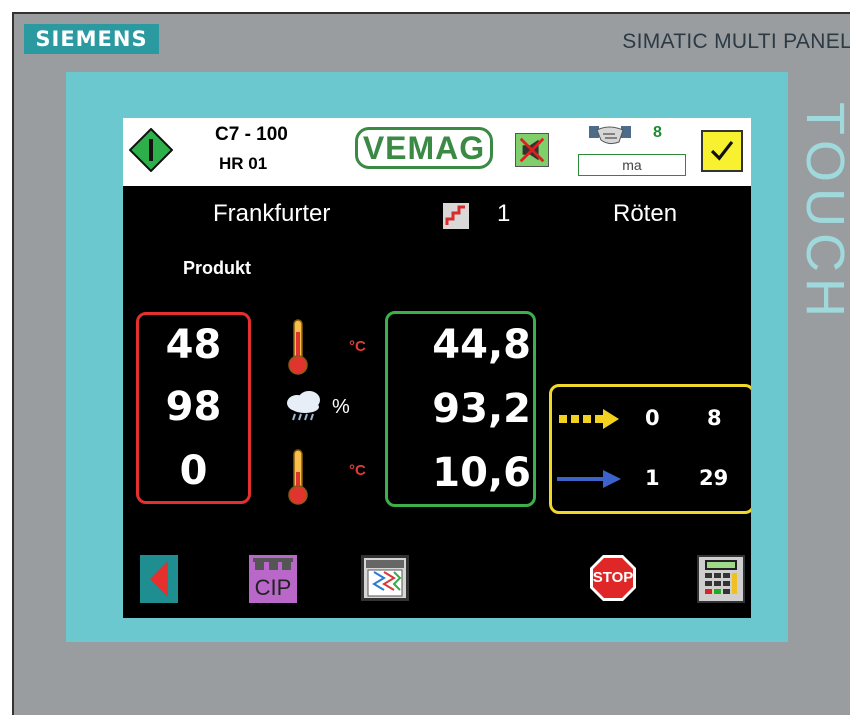 The image size is (850, 715). I want to click on counter-left-1: 0, so click(652, 418).